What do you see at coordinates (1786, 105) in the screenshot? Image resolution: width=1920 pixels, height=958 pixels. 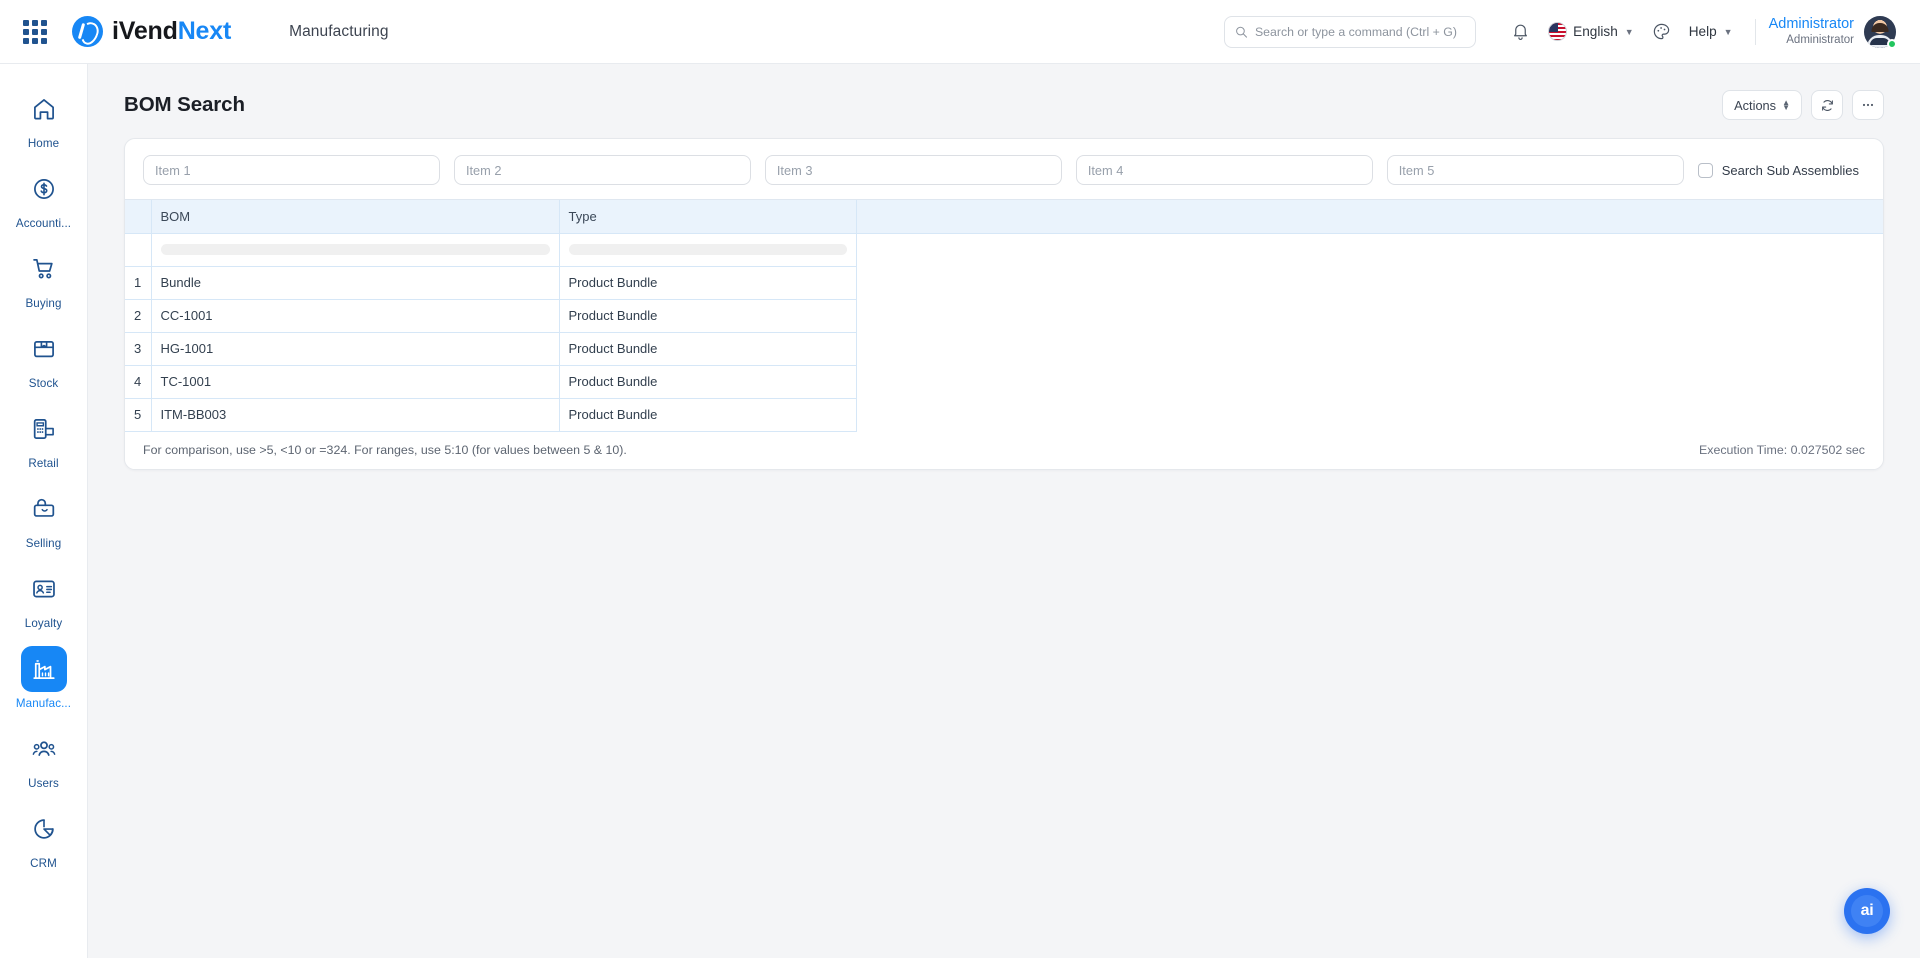 I see `chevron-updown-icon: ▲ ▼` at bounding box center [1786, 105].